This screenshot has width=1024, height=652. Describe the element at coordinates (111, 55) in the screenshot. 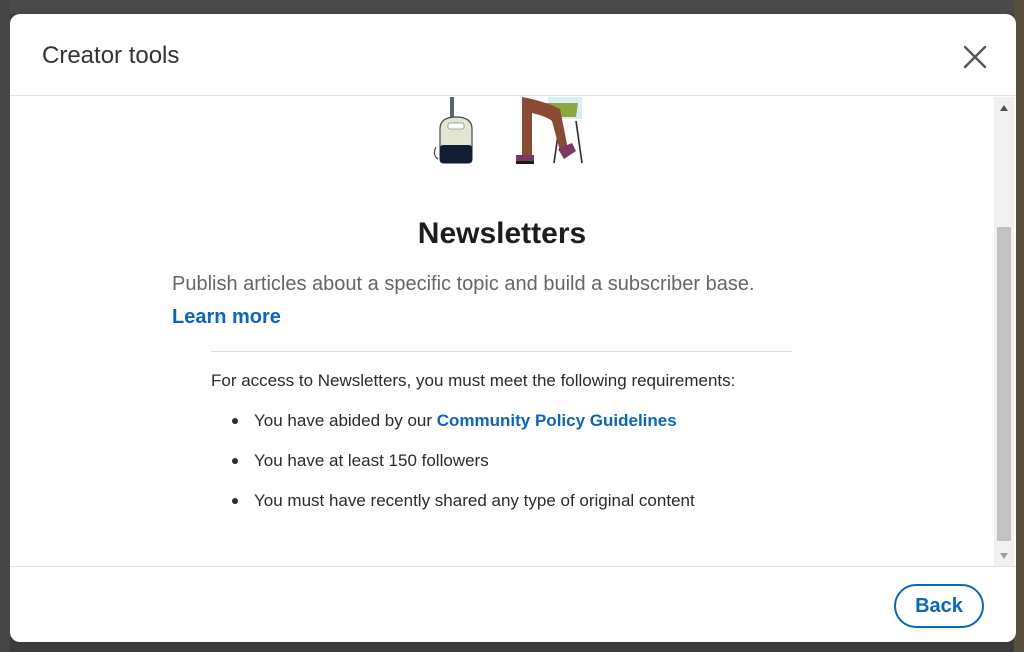

I see `modal-title: Creator tools` at that location.